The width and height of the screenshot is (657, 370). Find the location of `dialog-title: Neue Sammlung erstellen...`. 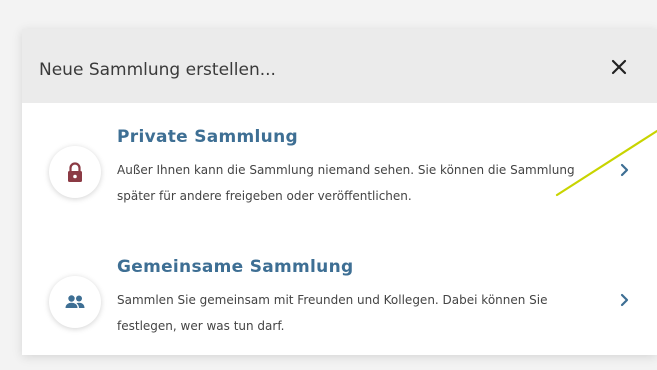

dialog-title: Neue Sammlung erstellen... is located at coordinates (157, 70).